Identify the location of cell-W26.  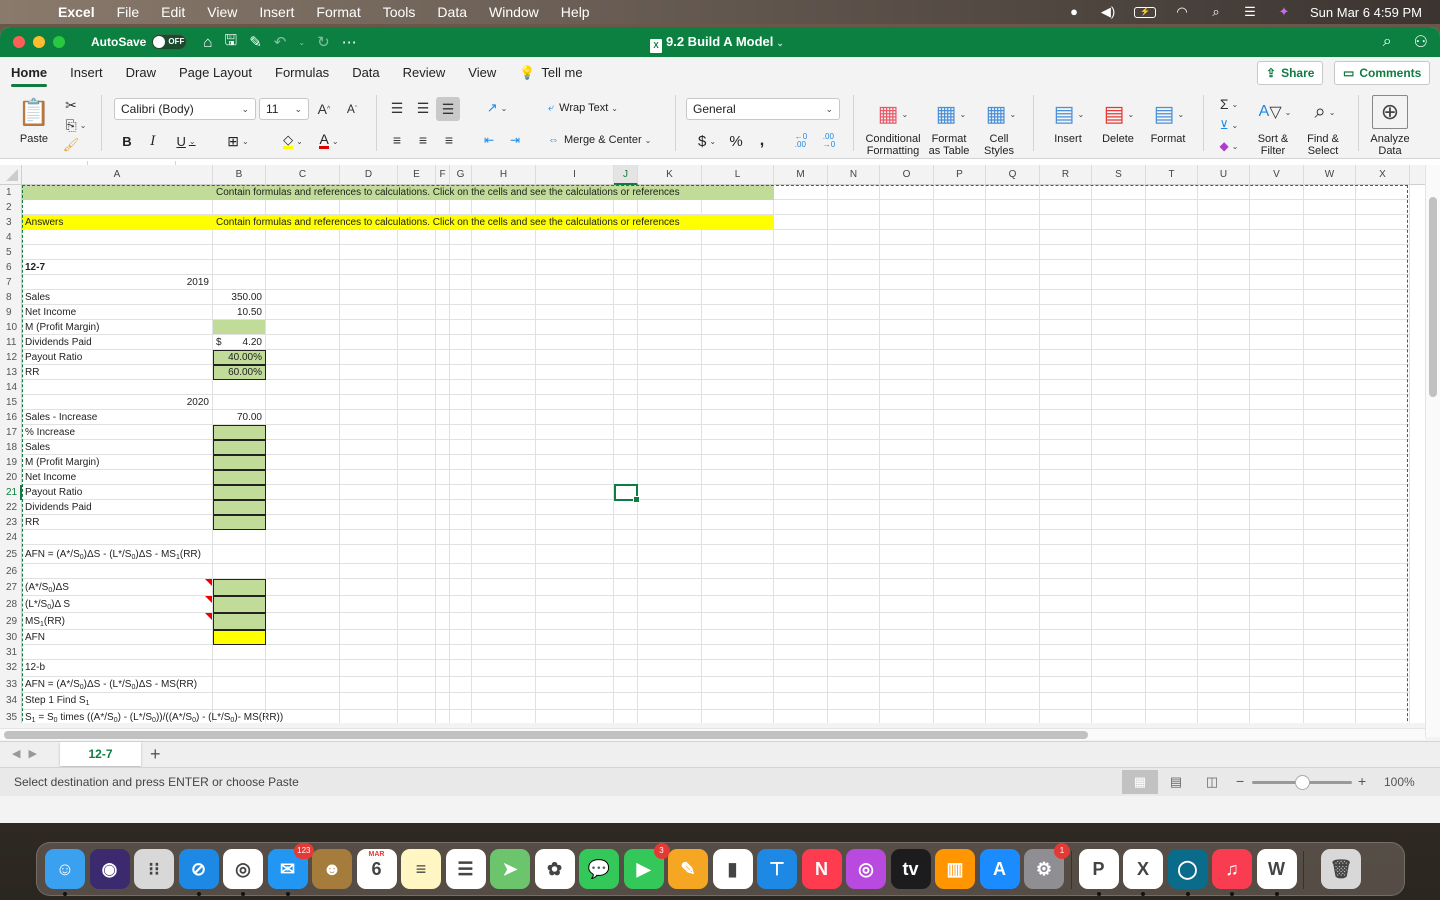
(1330, 571).